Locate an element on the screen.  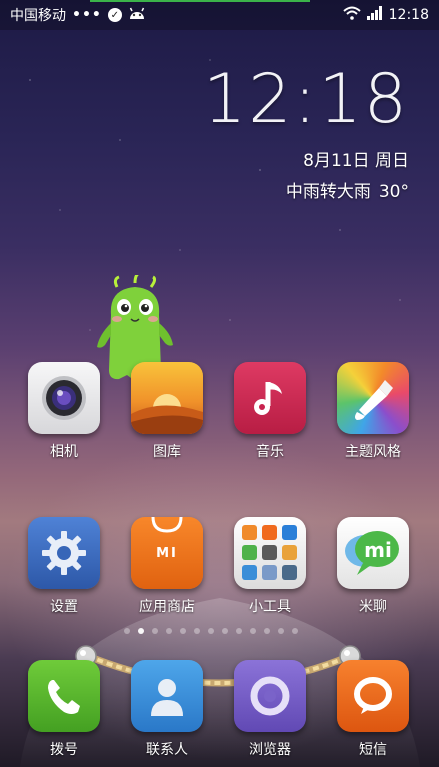
status-bar: 中国移动 ••• ✓ 12:18 is located at coordinates (219, 15).